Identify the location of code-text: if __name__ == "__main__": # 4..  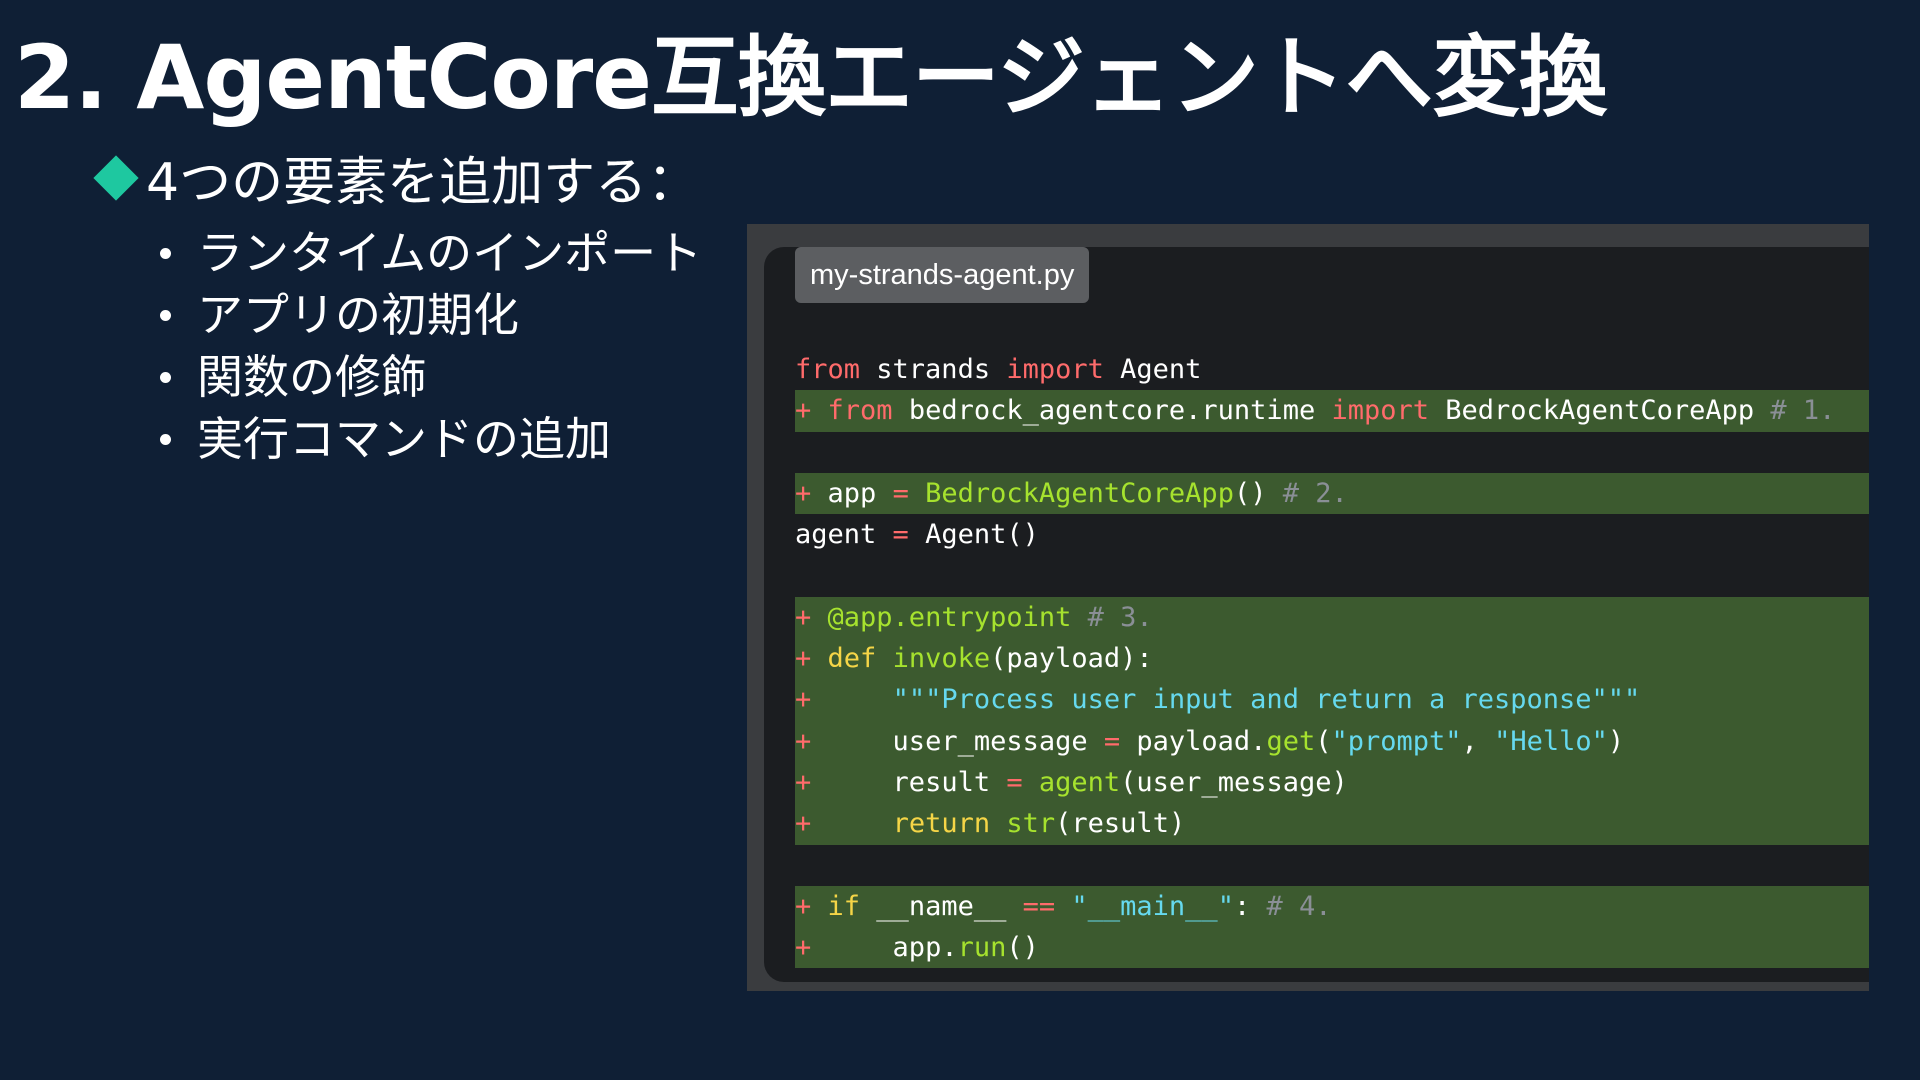
(1079, 906).